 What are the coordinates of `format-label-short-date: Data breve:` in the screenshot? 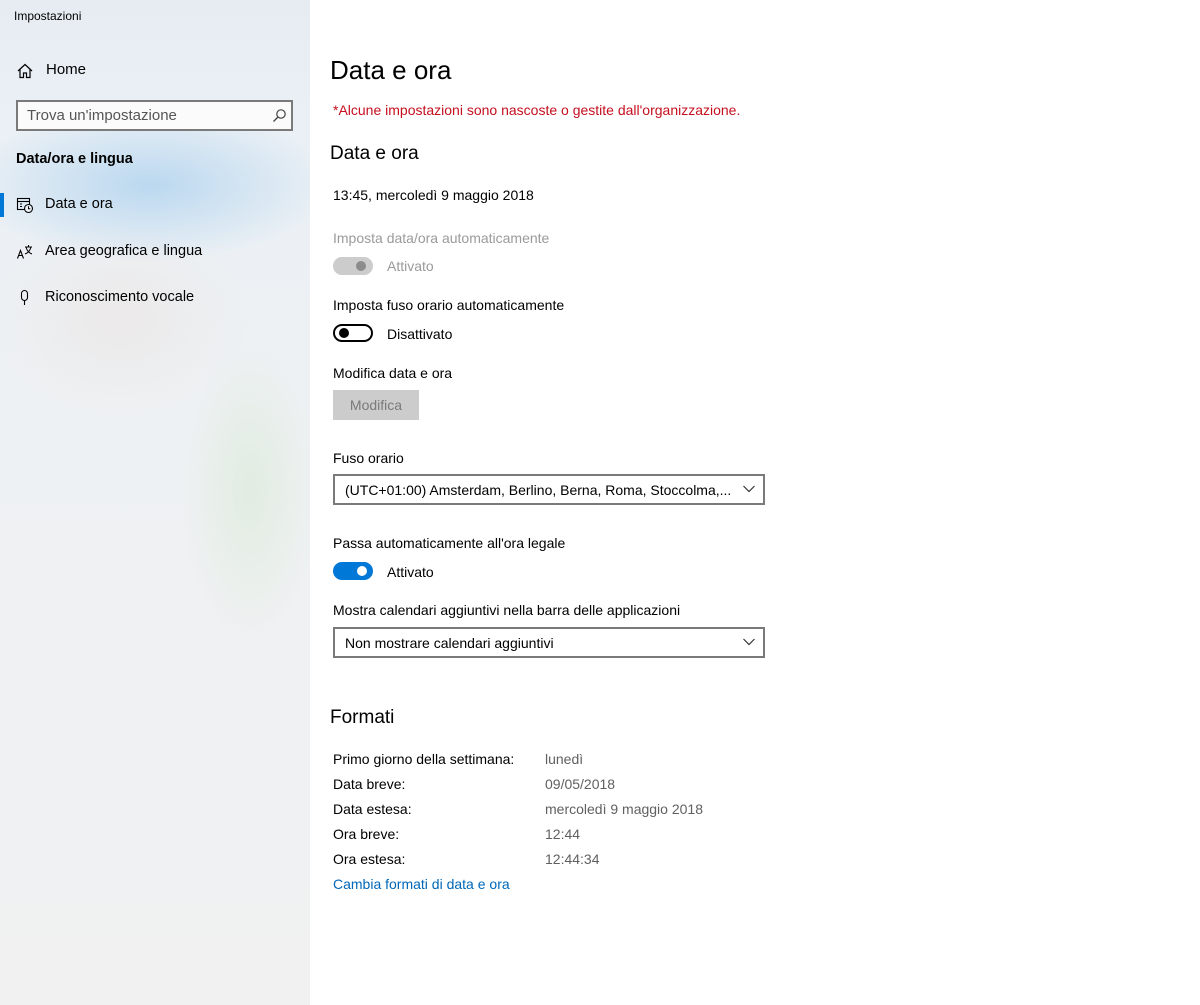 It's located at (369, 784).